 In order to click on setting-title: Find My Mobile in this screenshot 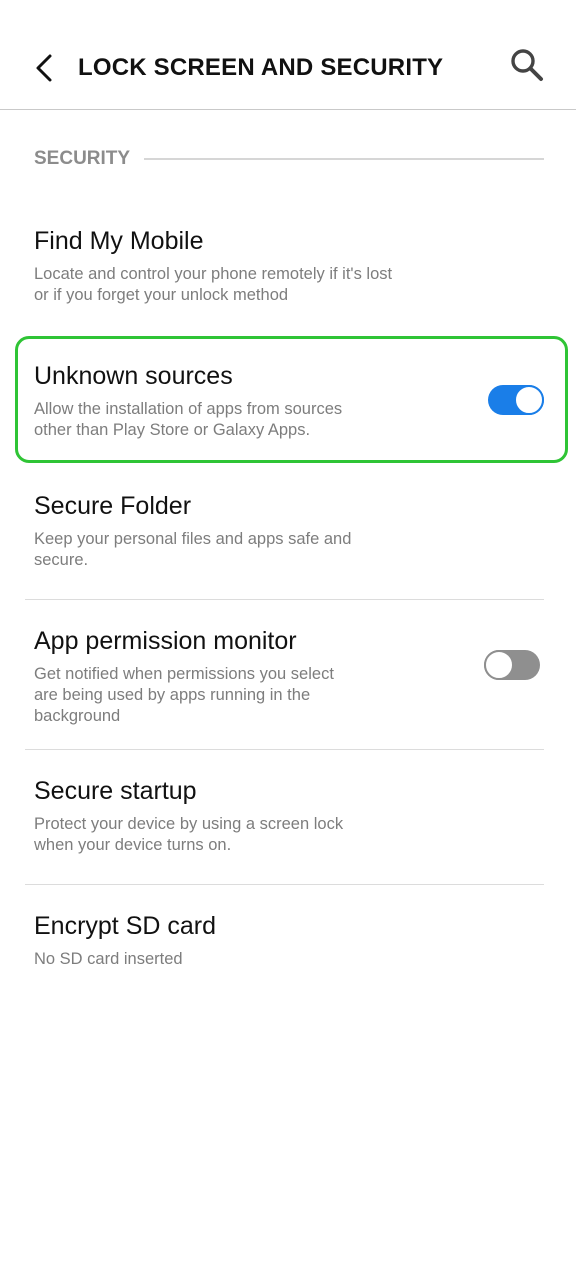, I will do `click(119, 241)`.